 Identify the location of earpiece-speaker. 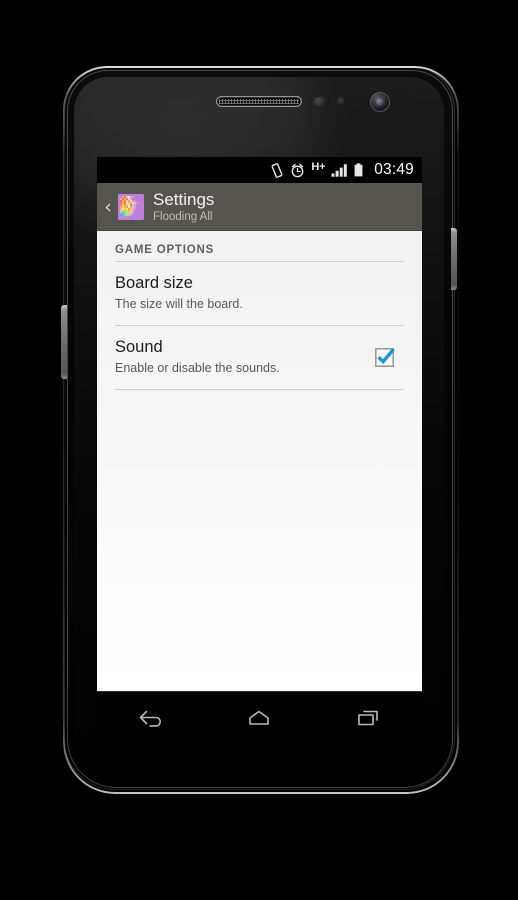
(259, 101).